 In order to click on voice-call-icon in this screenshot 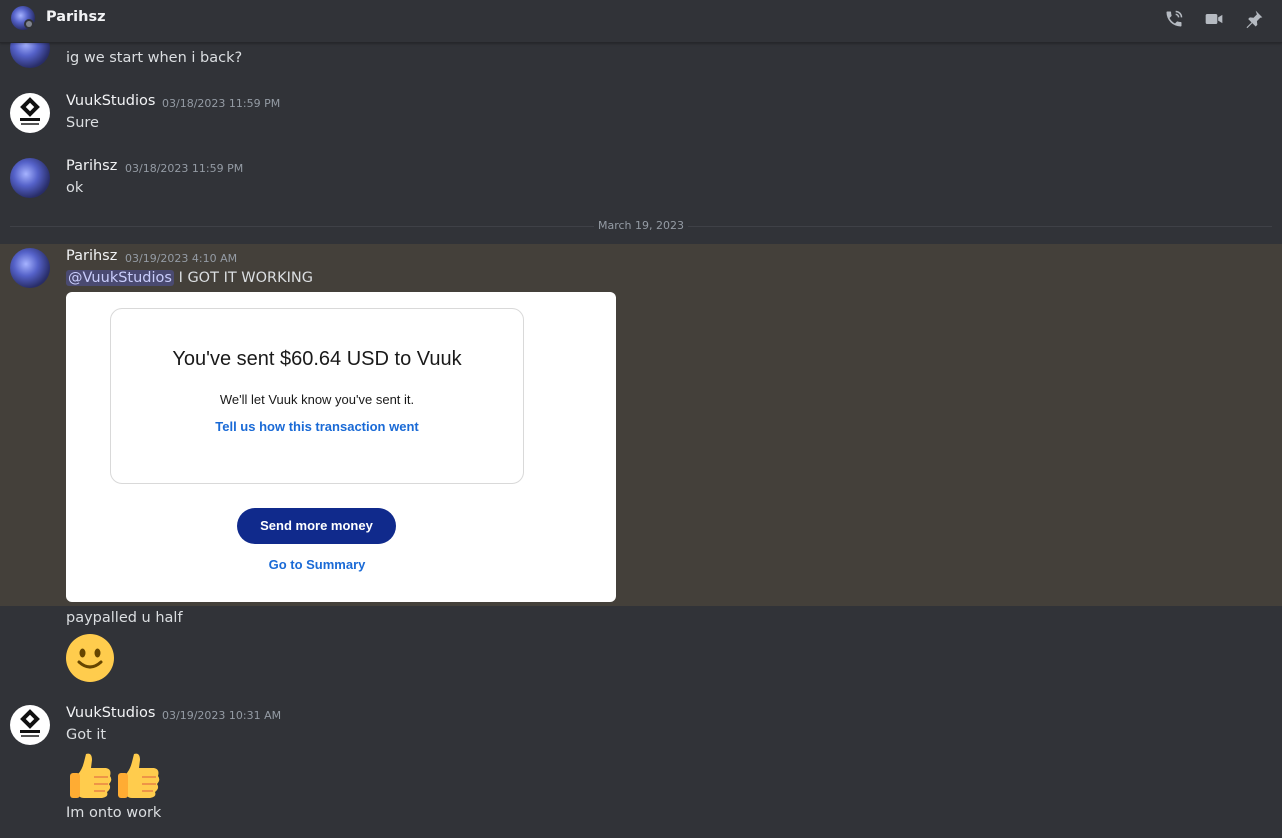, I will do `click(1174, 19)`.